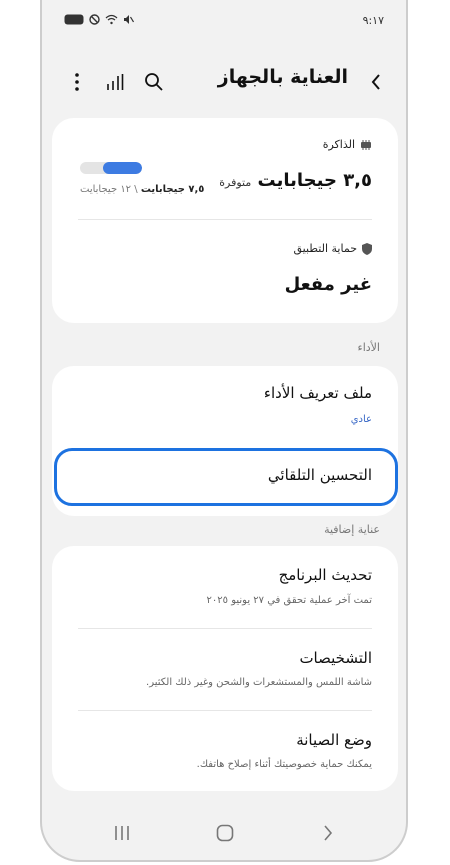 This screenshot has width=450, height=865. Describe the element at coordinates (338, 144) in the screenshot. I see `memory-label-text: الذاكرة` at that location.